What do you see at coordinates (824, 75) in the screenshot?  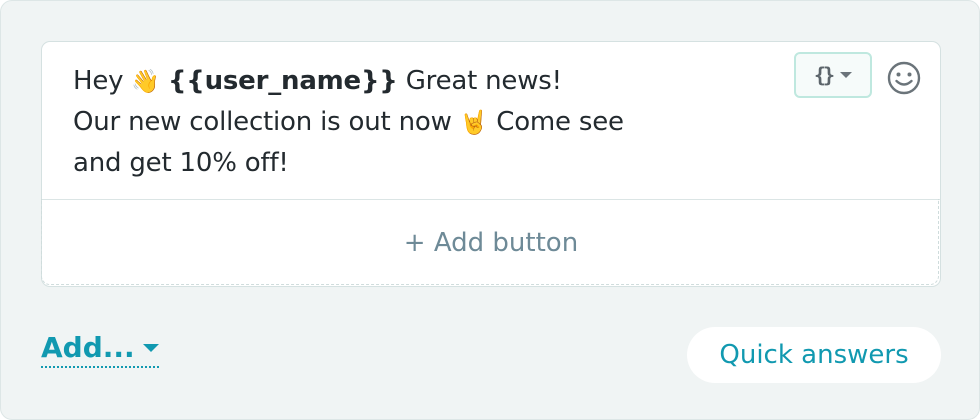 I see `braces-icon: {}` at bounding box center [824, 75].